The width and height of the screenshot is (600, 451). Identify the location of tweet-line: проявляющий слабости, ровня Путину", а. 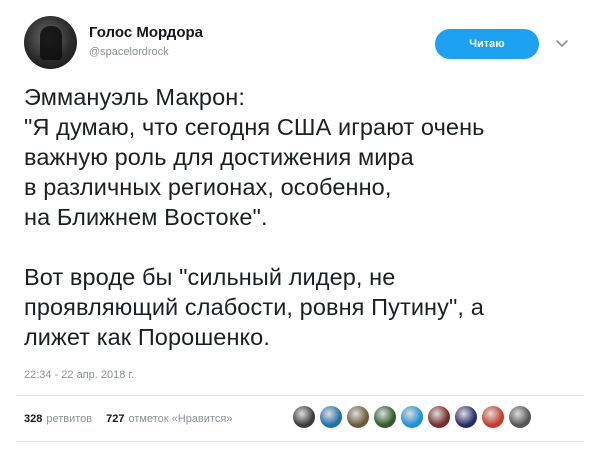
(254, 307).